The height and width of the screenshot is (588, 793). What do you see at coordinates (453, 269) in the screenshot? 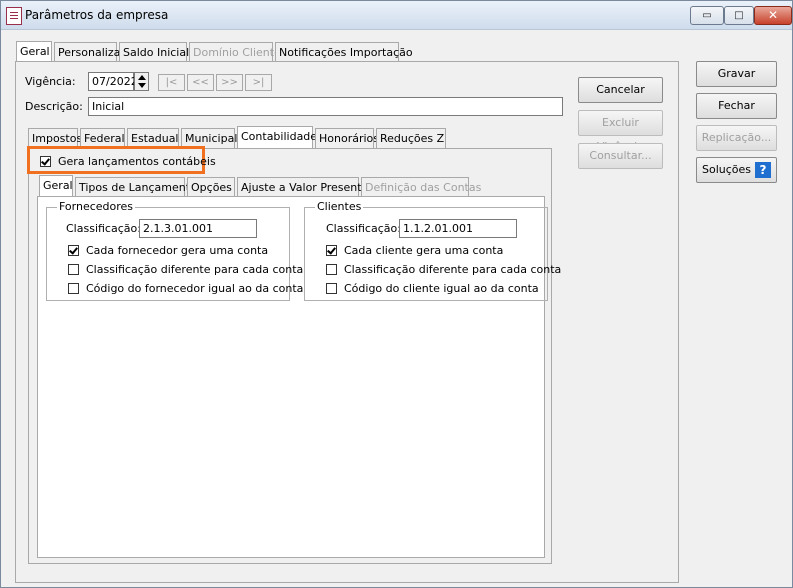
I see `cliente-classificacao-diferente-label: Classificação diferente para cada conta` at bounding box center [453, 269].